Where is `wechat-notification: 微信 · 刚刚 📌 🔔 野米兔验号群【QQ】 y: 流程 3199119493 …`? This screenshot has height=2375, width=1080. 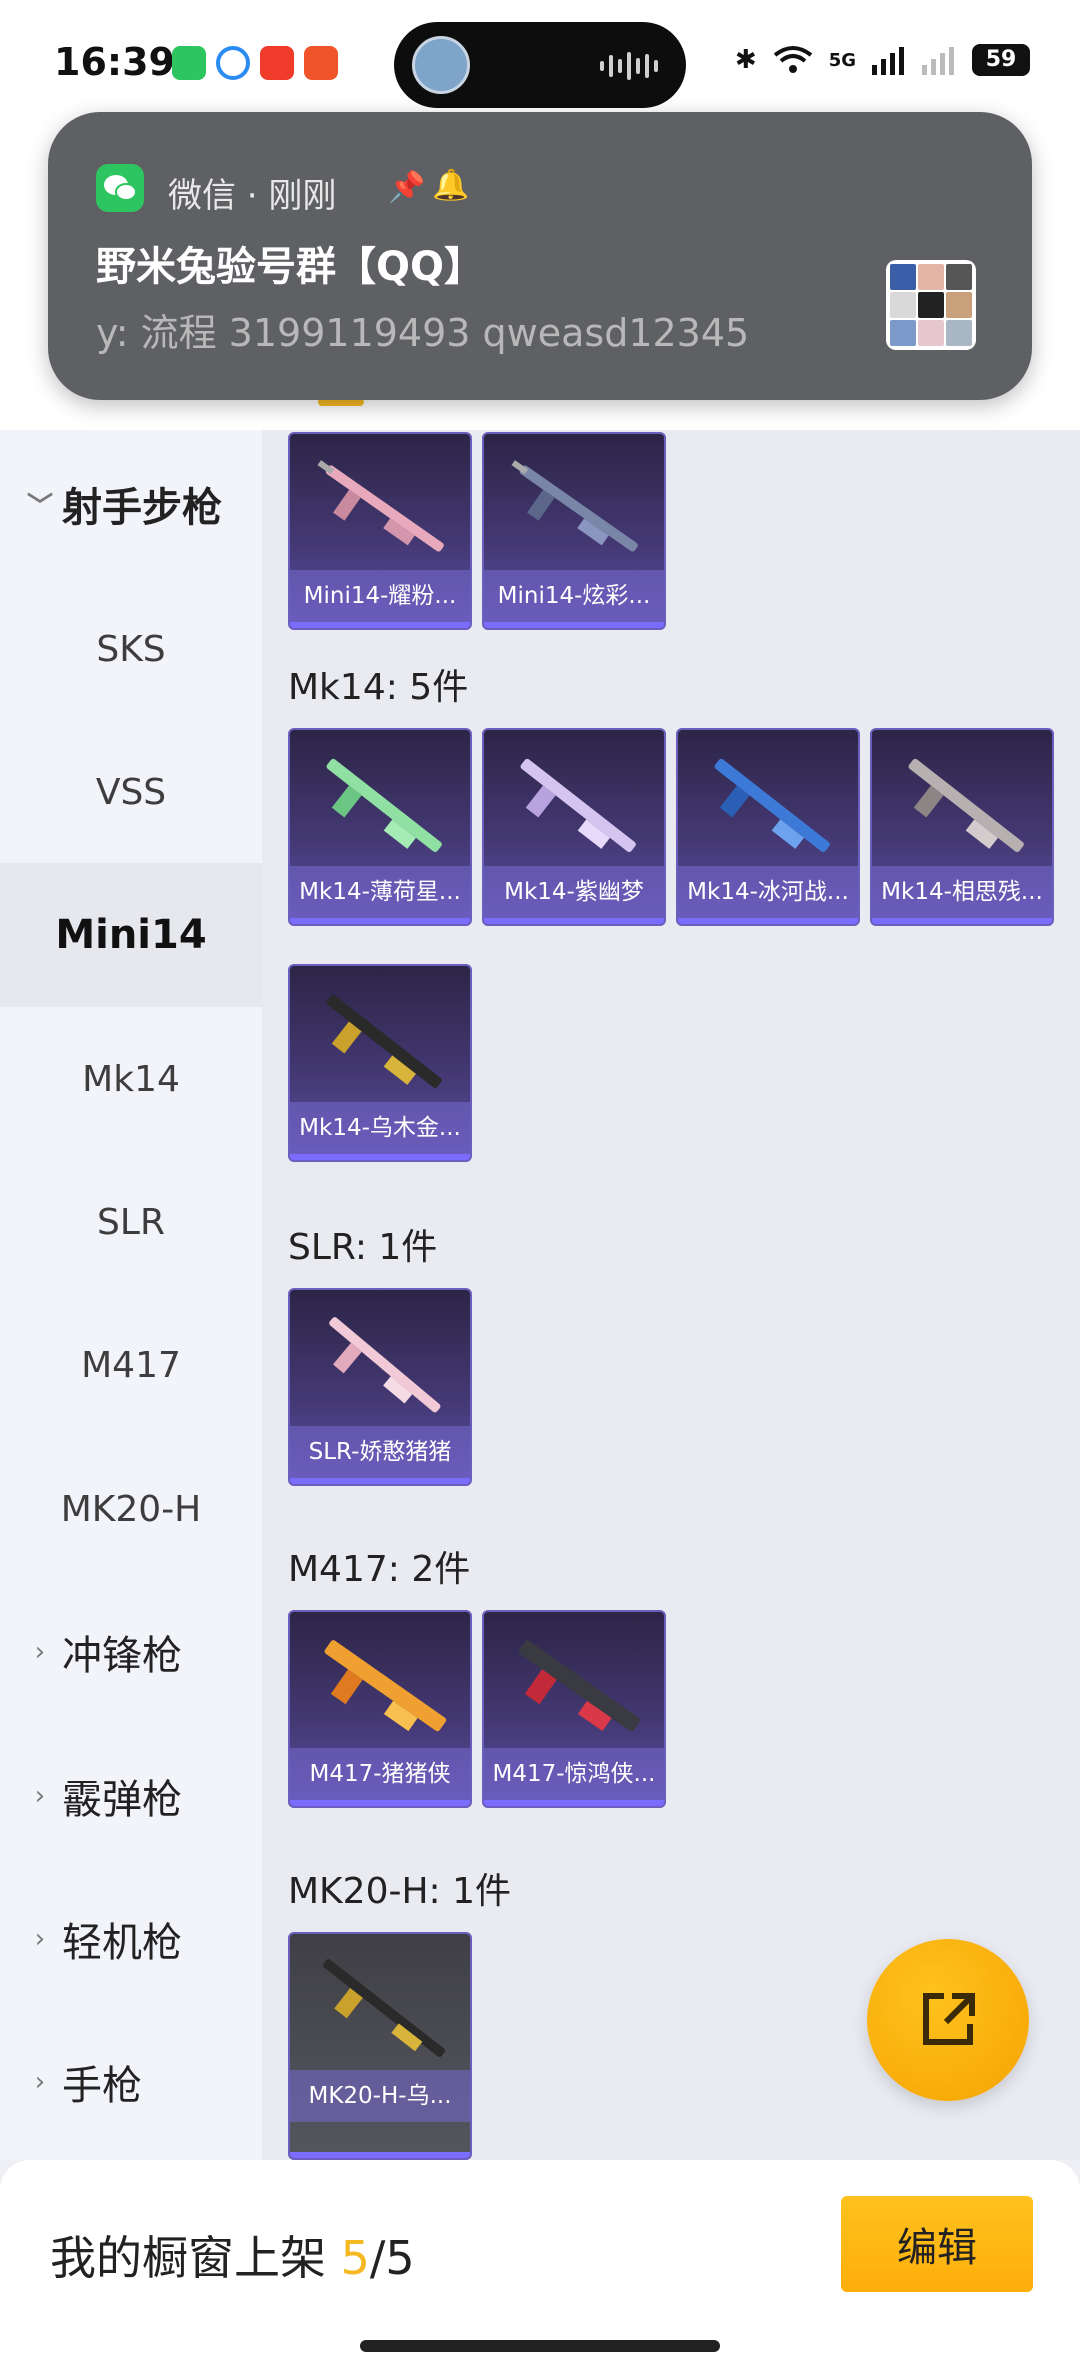 wechat-notification: 微信 · 刚刚 📌 🔔 野米兔验号群【QQ】 y: 流程 3199119493 … is located at coordinates (540, 256).